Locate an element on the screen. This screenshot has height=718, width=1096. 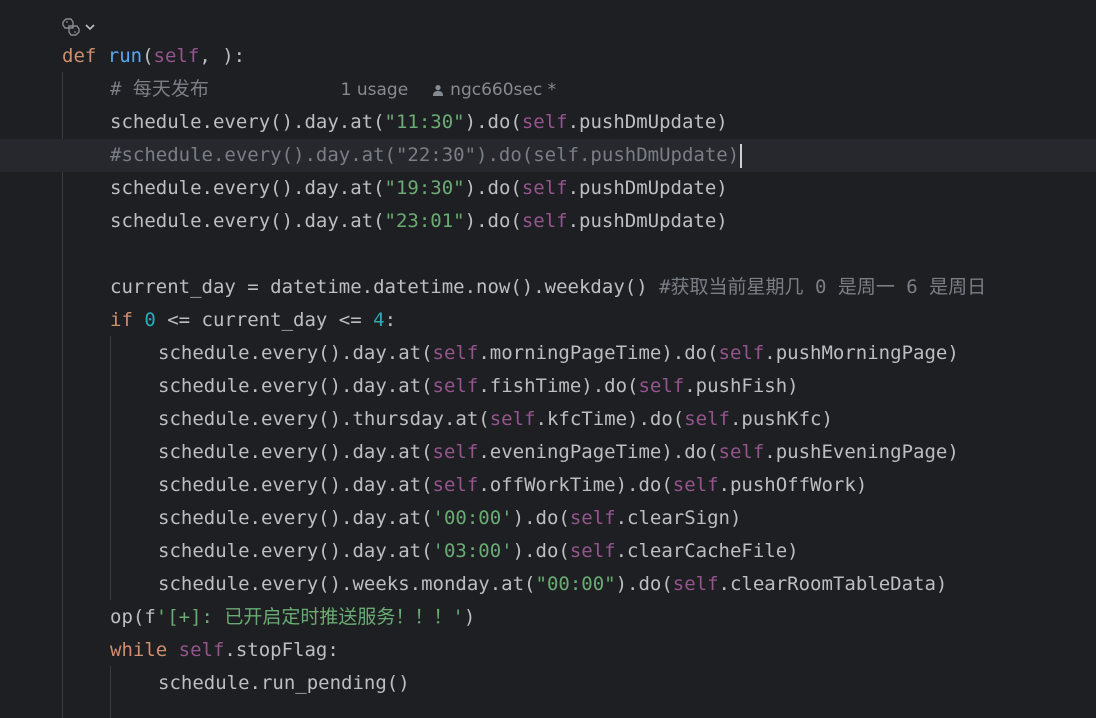
code-line: while self.stopFlag: is located at coordinates (548, 650).